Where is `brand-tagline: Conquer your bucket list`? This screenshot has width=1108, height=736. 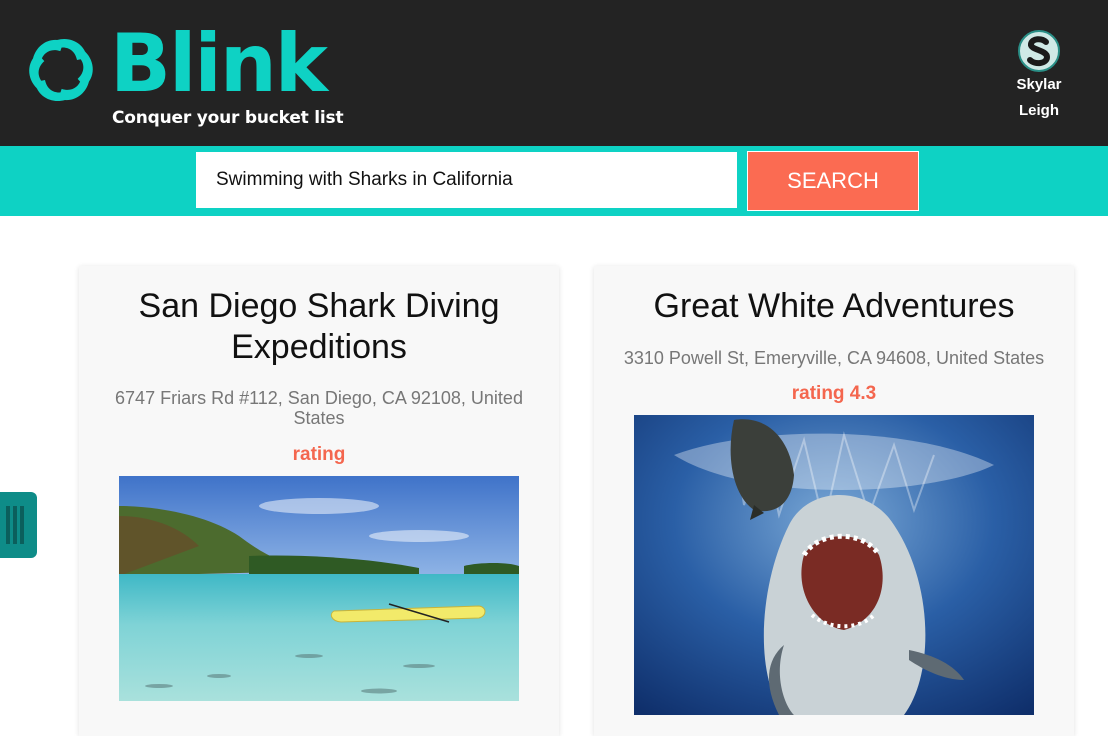 brand-tagline: Conquer your bucket list is located at coordinates (228, 118).